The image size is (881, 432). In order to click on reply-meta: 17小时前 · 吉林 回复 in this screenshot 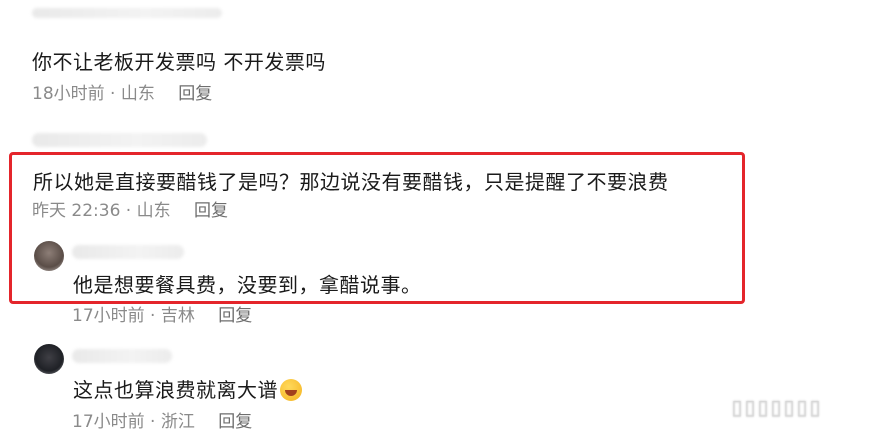, I will do `click(162, 316)`.